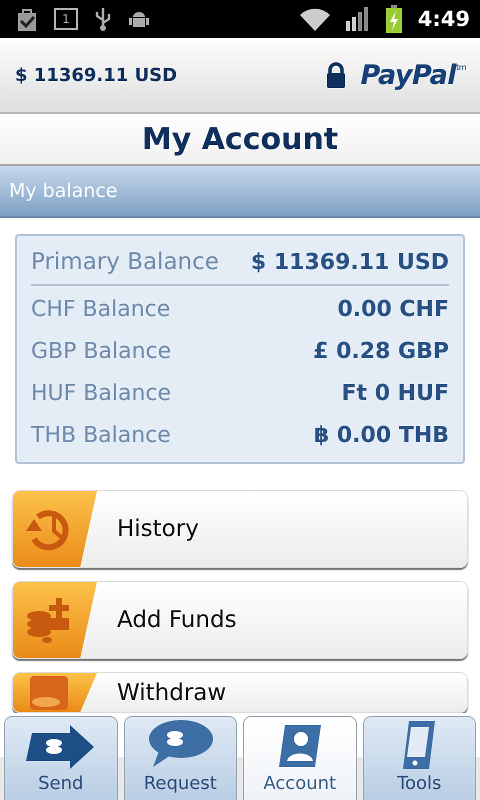  Describe the element at coordinates (358, 19) in the screenshot. I see `signal-icon` at that location.